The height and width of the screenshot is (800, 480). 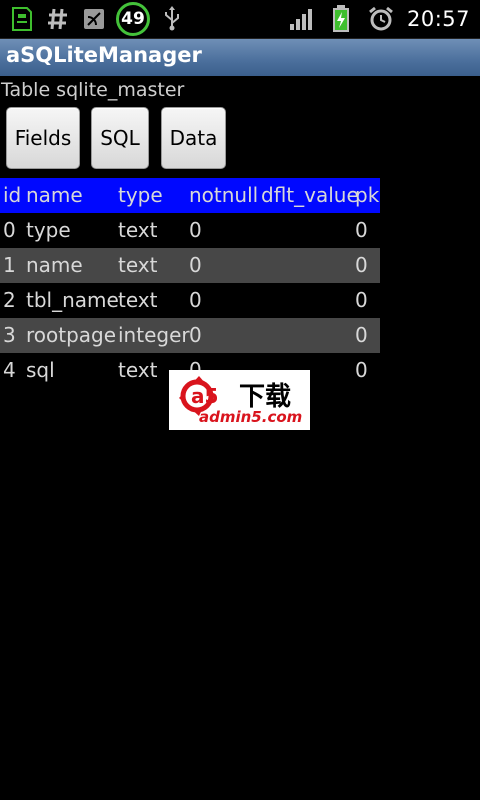 I want to click on status-bar: 49 20:57, so click(x=240, y=19).